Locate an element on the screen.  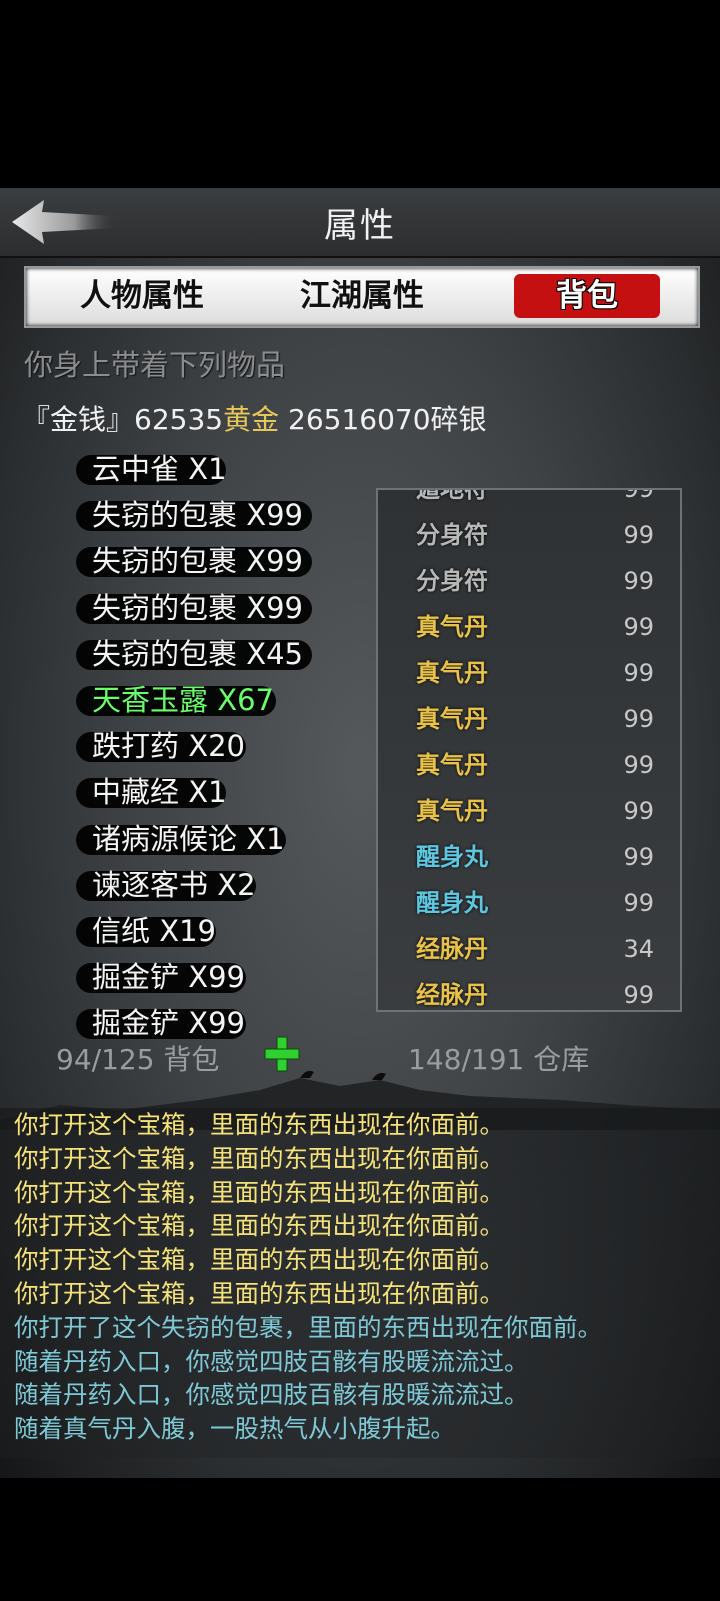
inventory-subtitle: 你身上带着下列物品 is located at coordinates (155, 365).